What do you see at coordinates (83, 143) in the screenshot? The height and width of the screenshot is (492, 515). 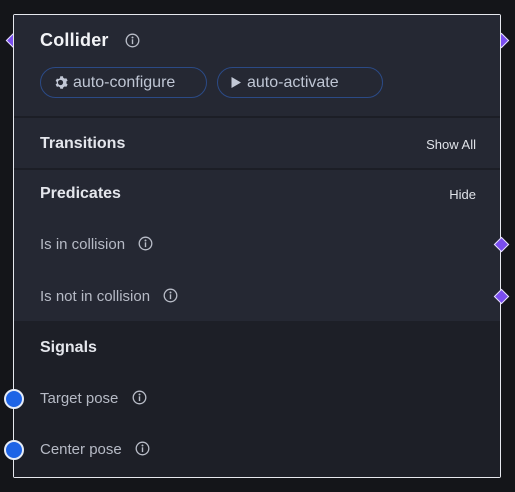 I see `transitions-title: Transitions` at bounding box center [83, 143].